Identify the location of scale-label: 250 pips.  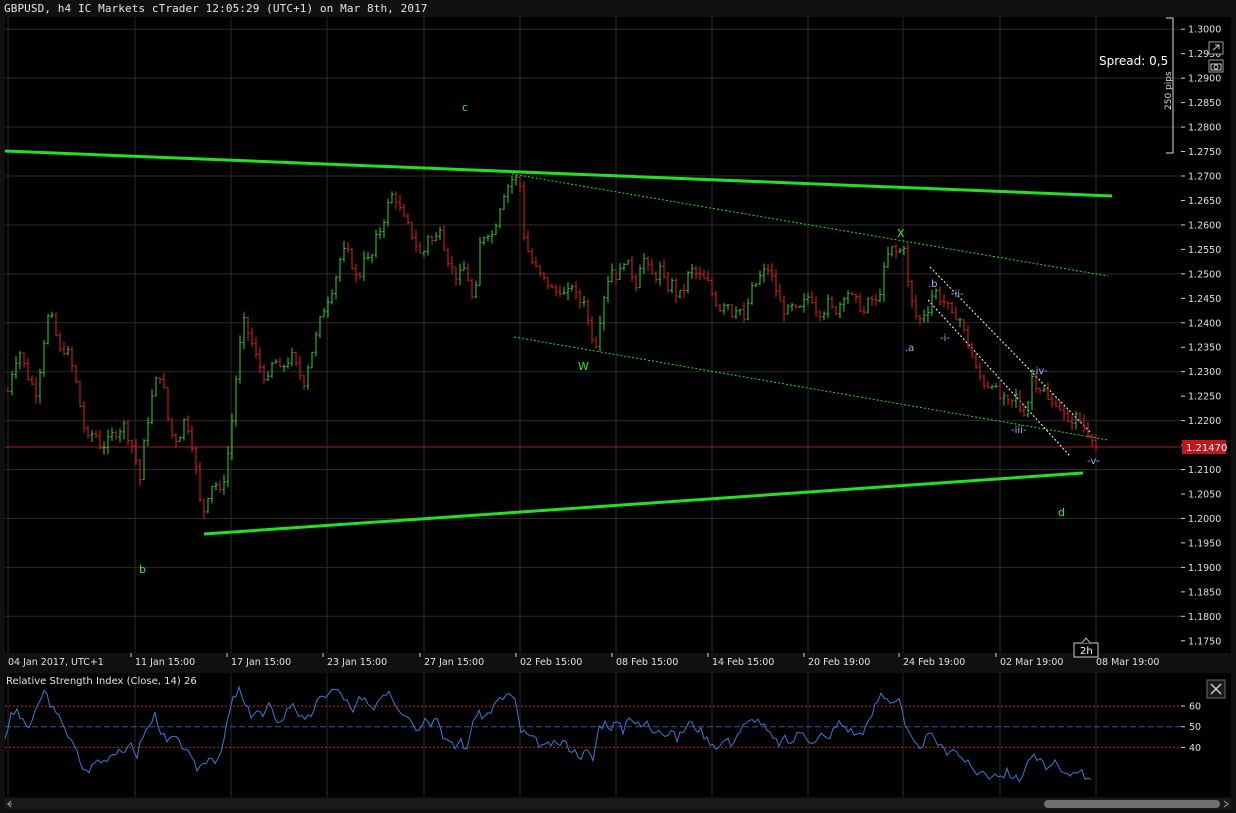
(1169, 90).